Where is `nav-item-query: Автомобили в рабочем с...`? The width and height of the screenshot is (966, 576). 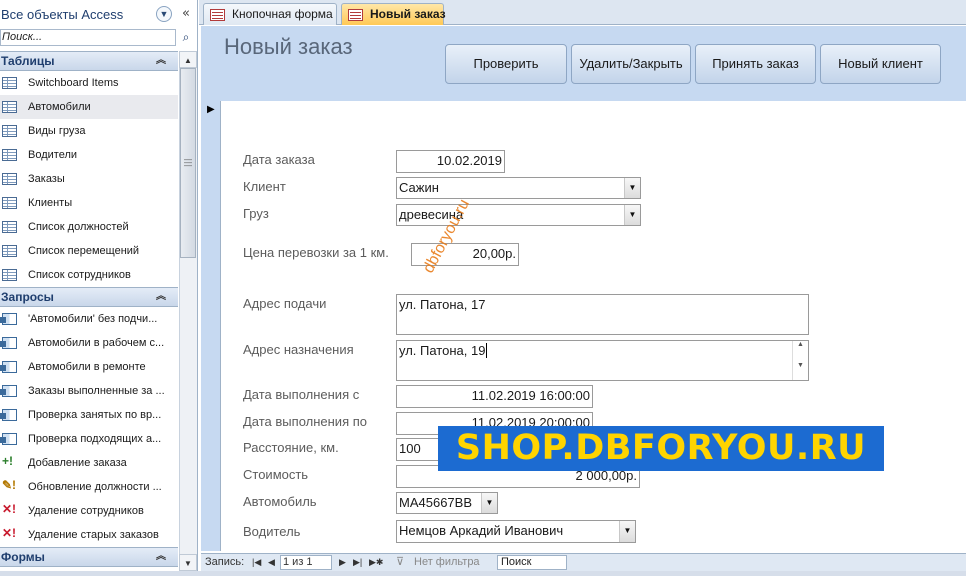 nav-item-query: Автомобили в рабочем с... is located at coordinates (89, 343).